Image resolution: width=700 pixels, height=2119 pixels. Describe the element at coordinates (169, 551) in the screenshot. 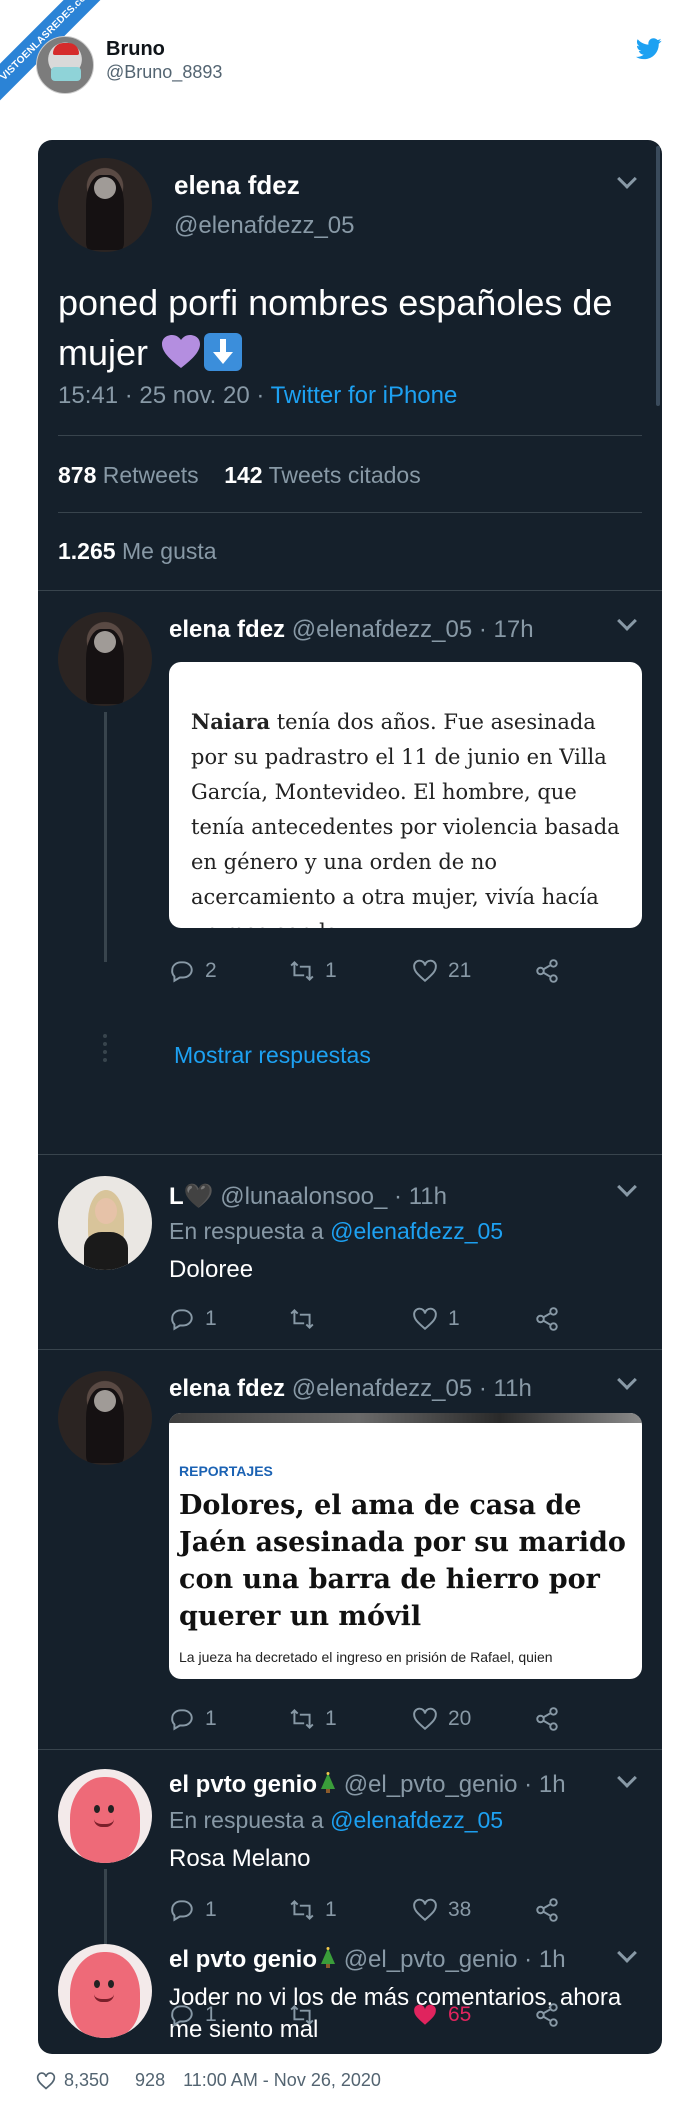

I see `likes-label: Me gusta` at that location.